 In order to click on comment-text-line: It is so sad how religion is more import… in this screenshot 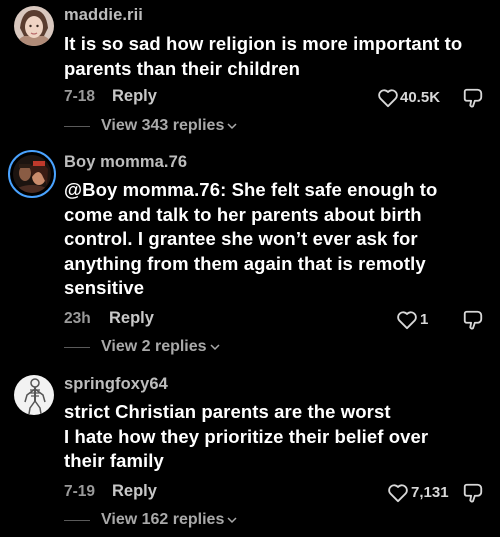, I will do `click(263, 43)`.